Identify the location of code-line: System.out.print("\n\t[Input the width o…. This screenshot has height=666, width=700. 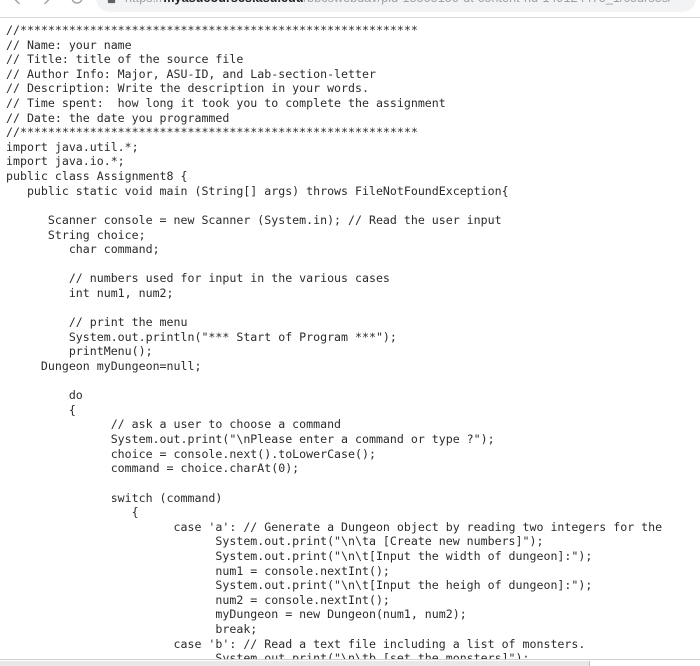
(299, 555).